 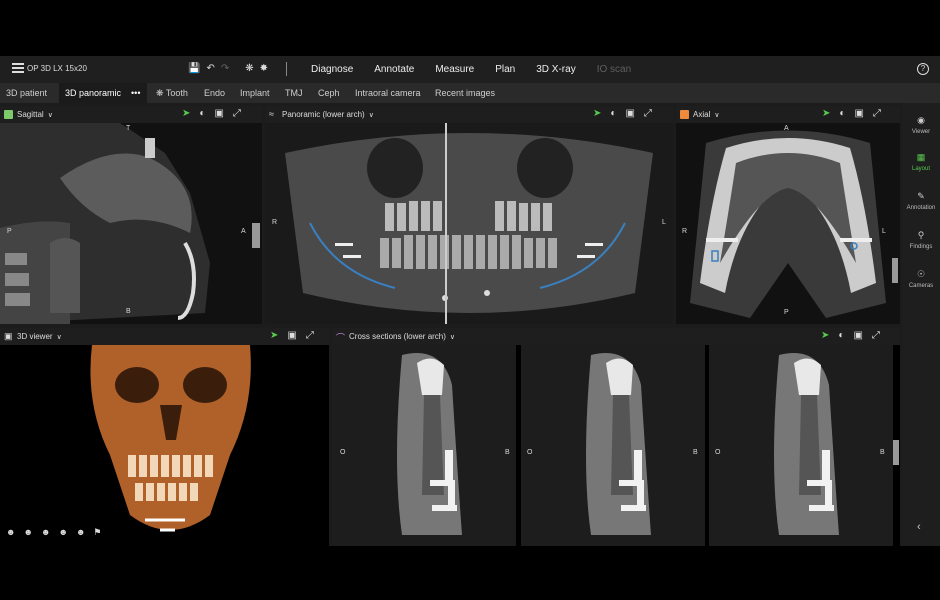 I want to click on sidebar-item-cameras: ☉ Cameras, so click(x=921, y=279).